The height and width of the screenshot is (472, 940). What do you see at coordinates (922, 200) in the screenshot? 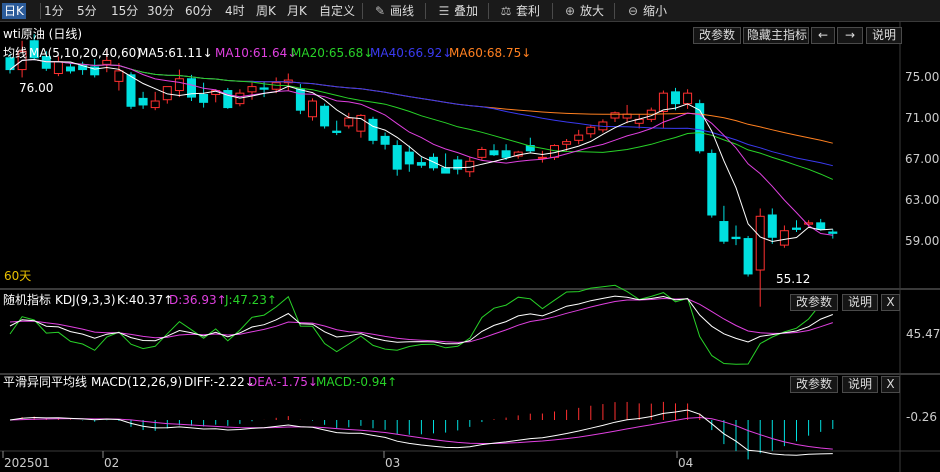
I see `y-axis-tick: 63.00` at bounding box center [922, 200].